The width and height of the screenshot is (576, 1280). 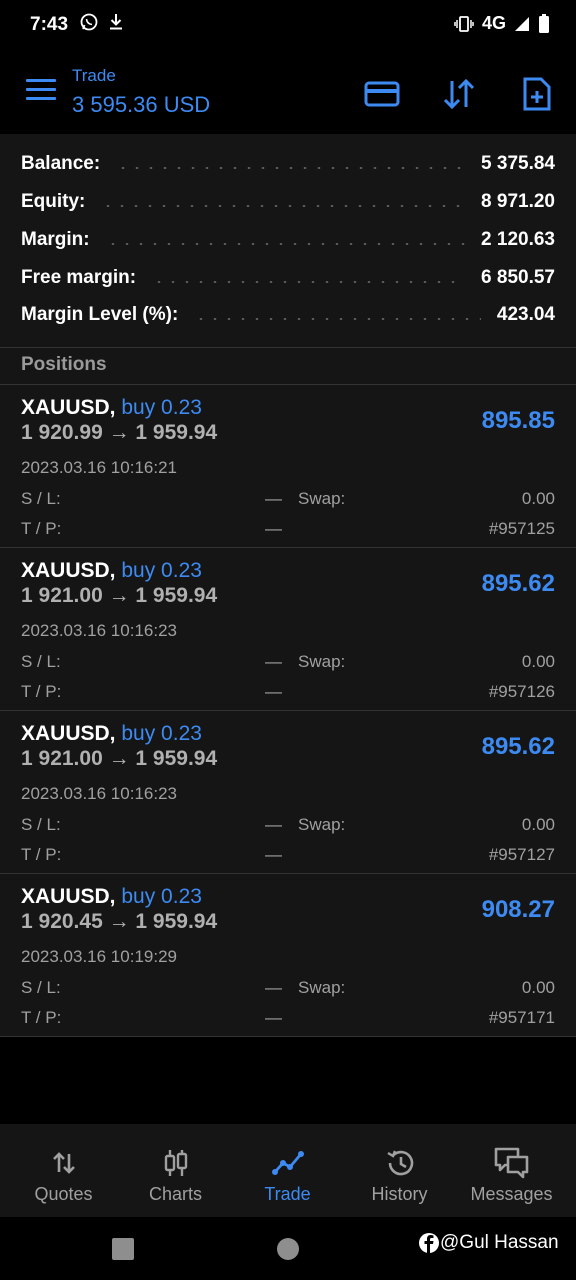 What do you see at coordinates (41, 91) in the screenshot?
I see `menu-button` at bounding box center [41, 91].